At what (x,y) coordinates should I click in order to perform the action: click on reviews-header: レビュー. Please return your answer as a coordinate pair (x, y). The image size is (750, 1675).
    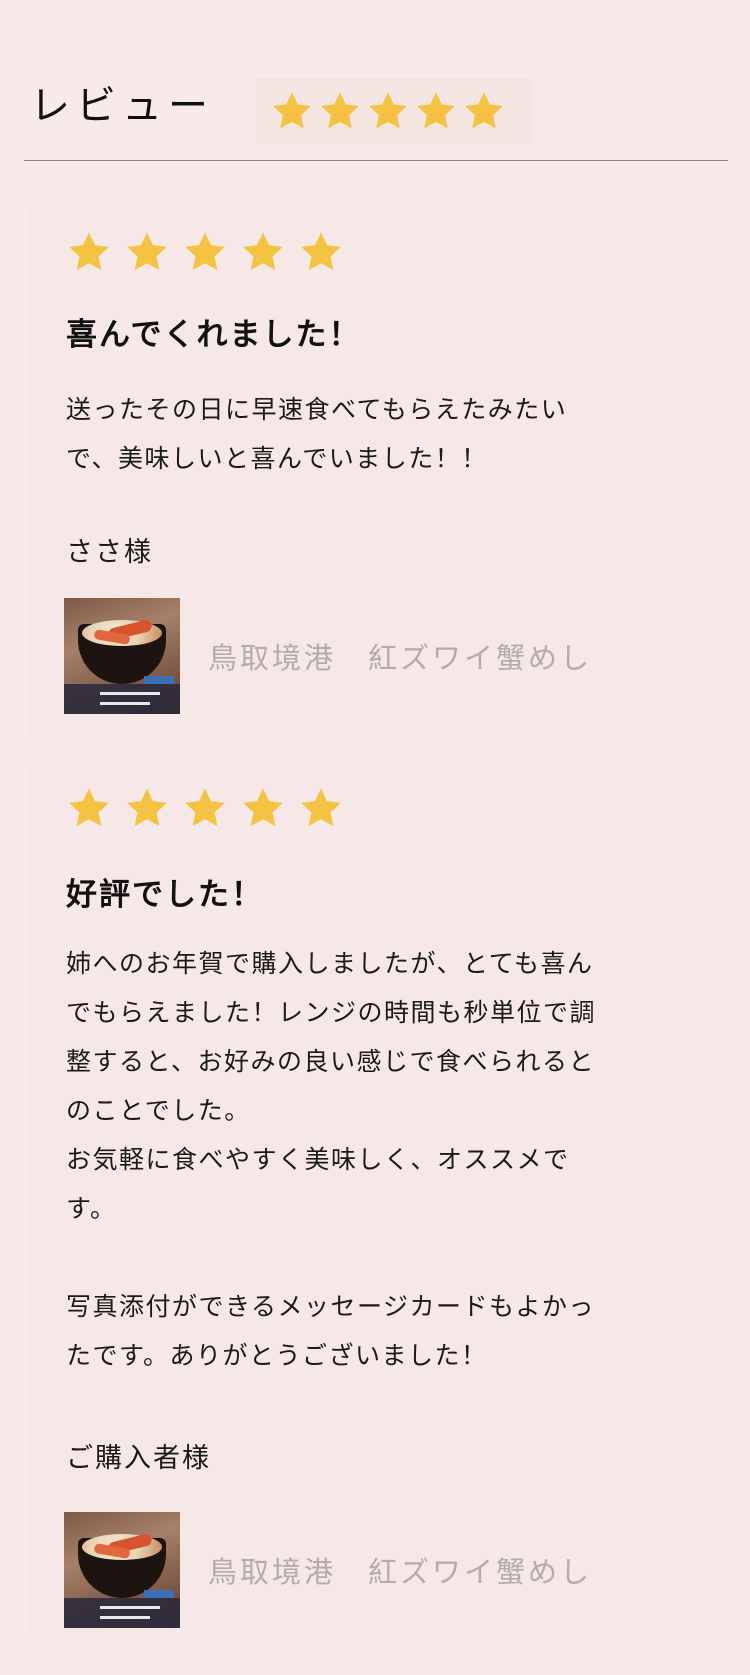
    Looking at the image, I should click on (376, 119).